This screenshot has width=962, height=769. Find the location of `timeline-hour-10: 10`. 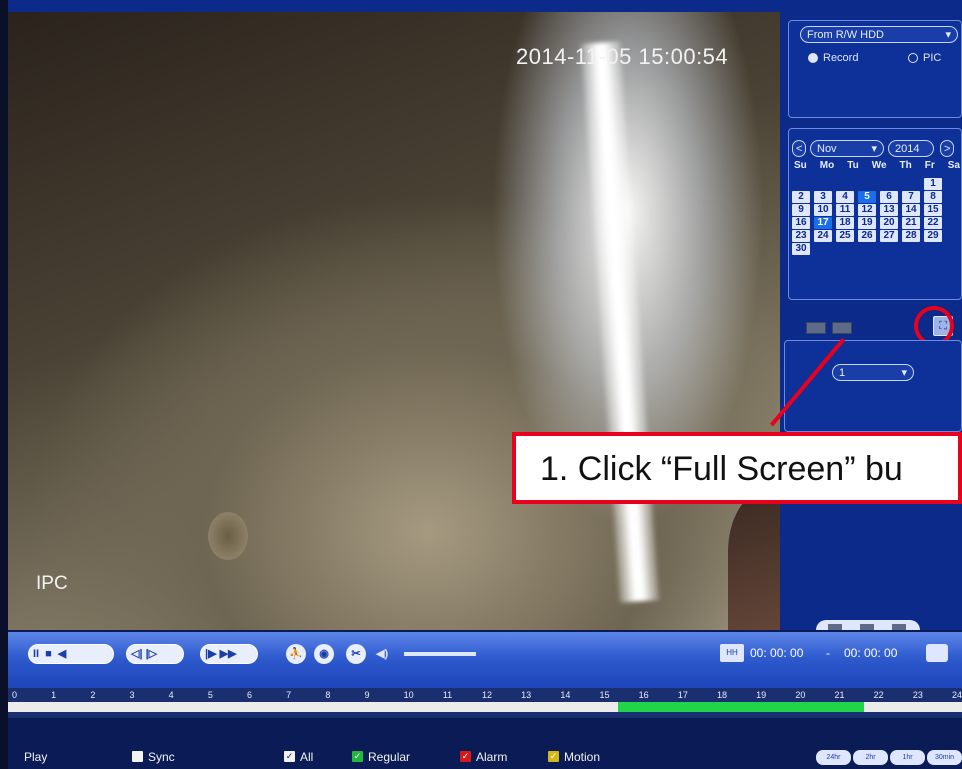

timeline-hour-10: 10 is located at coordinates (408, 695).